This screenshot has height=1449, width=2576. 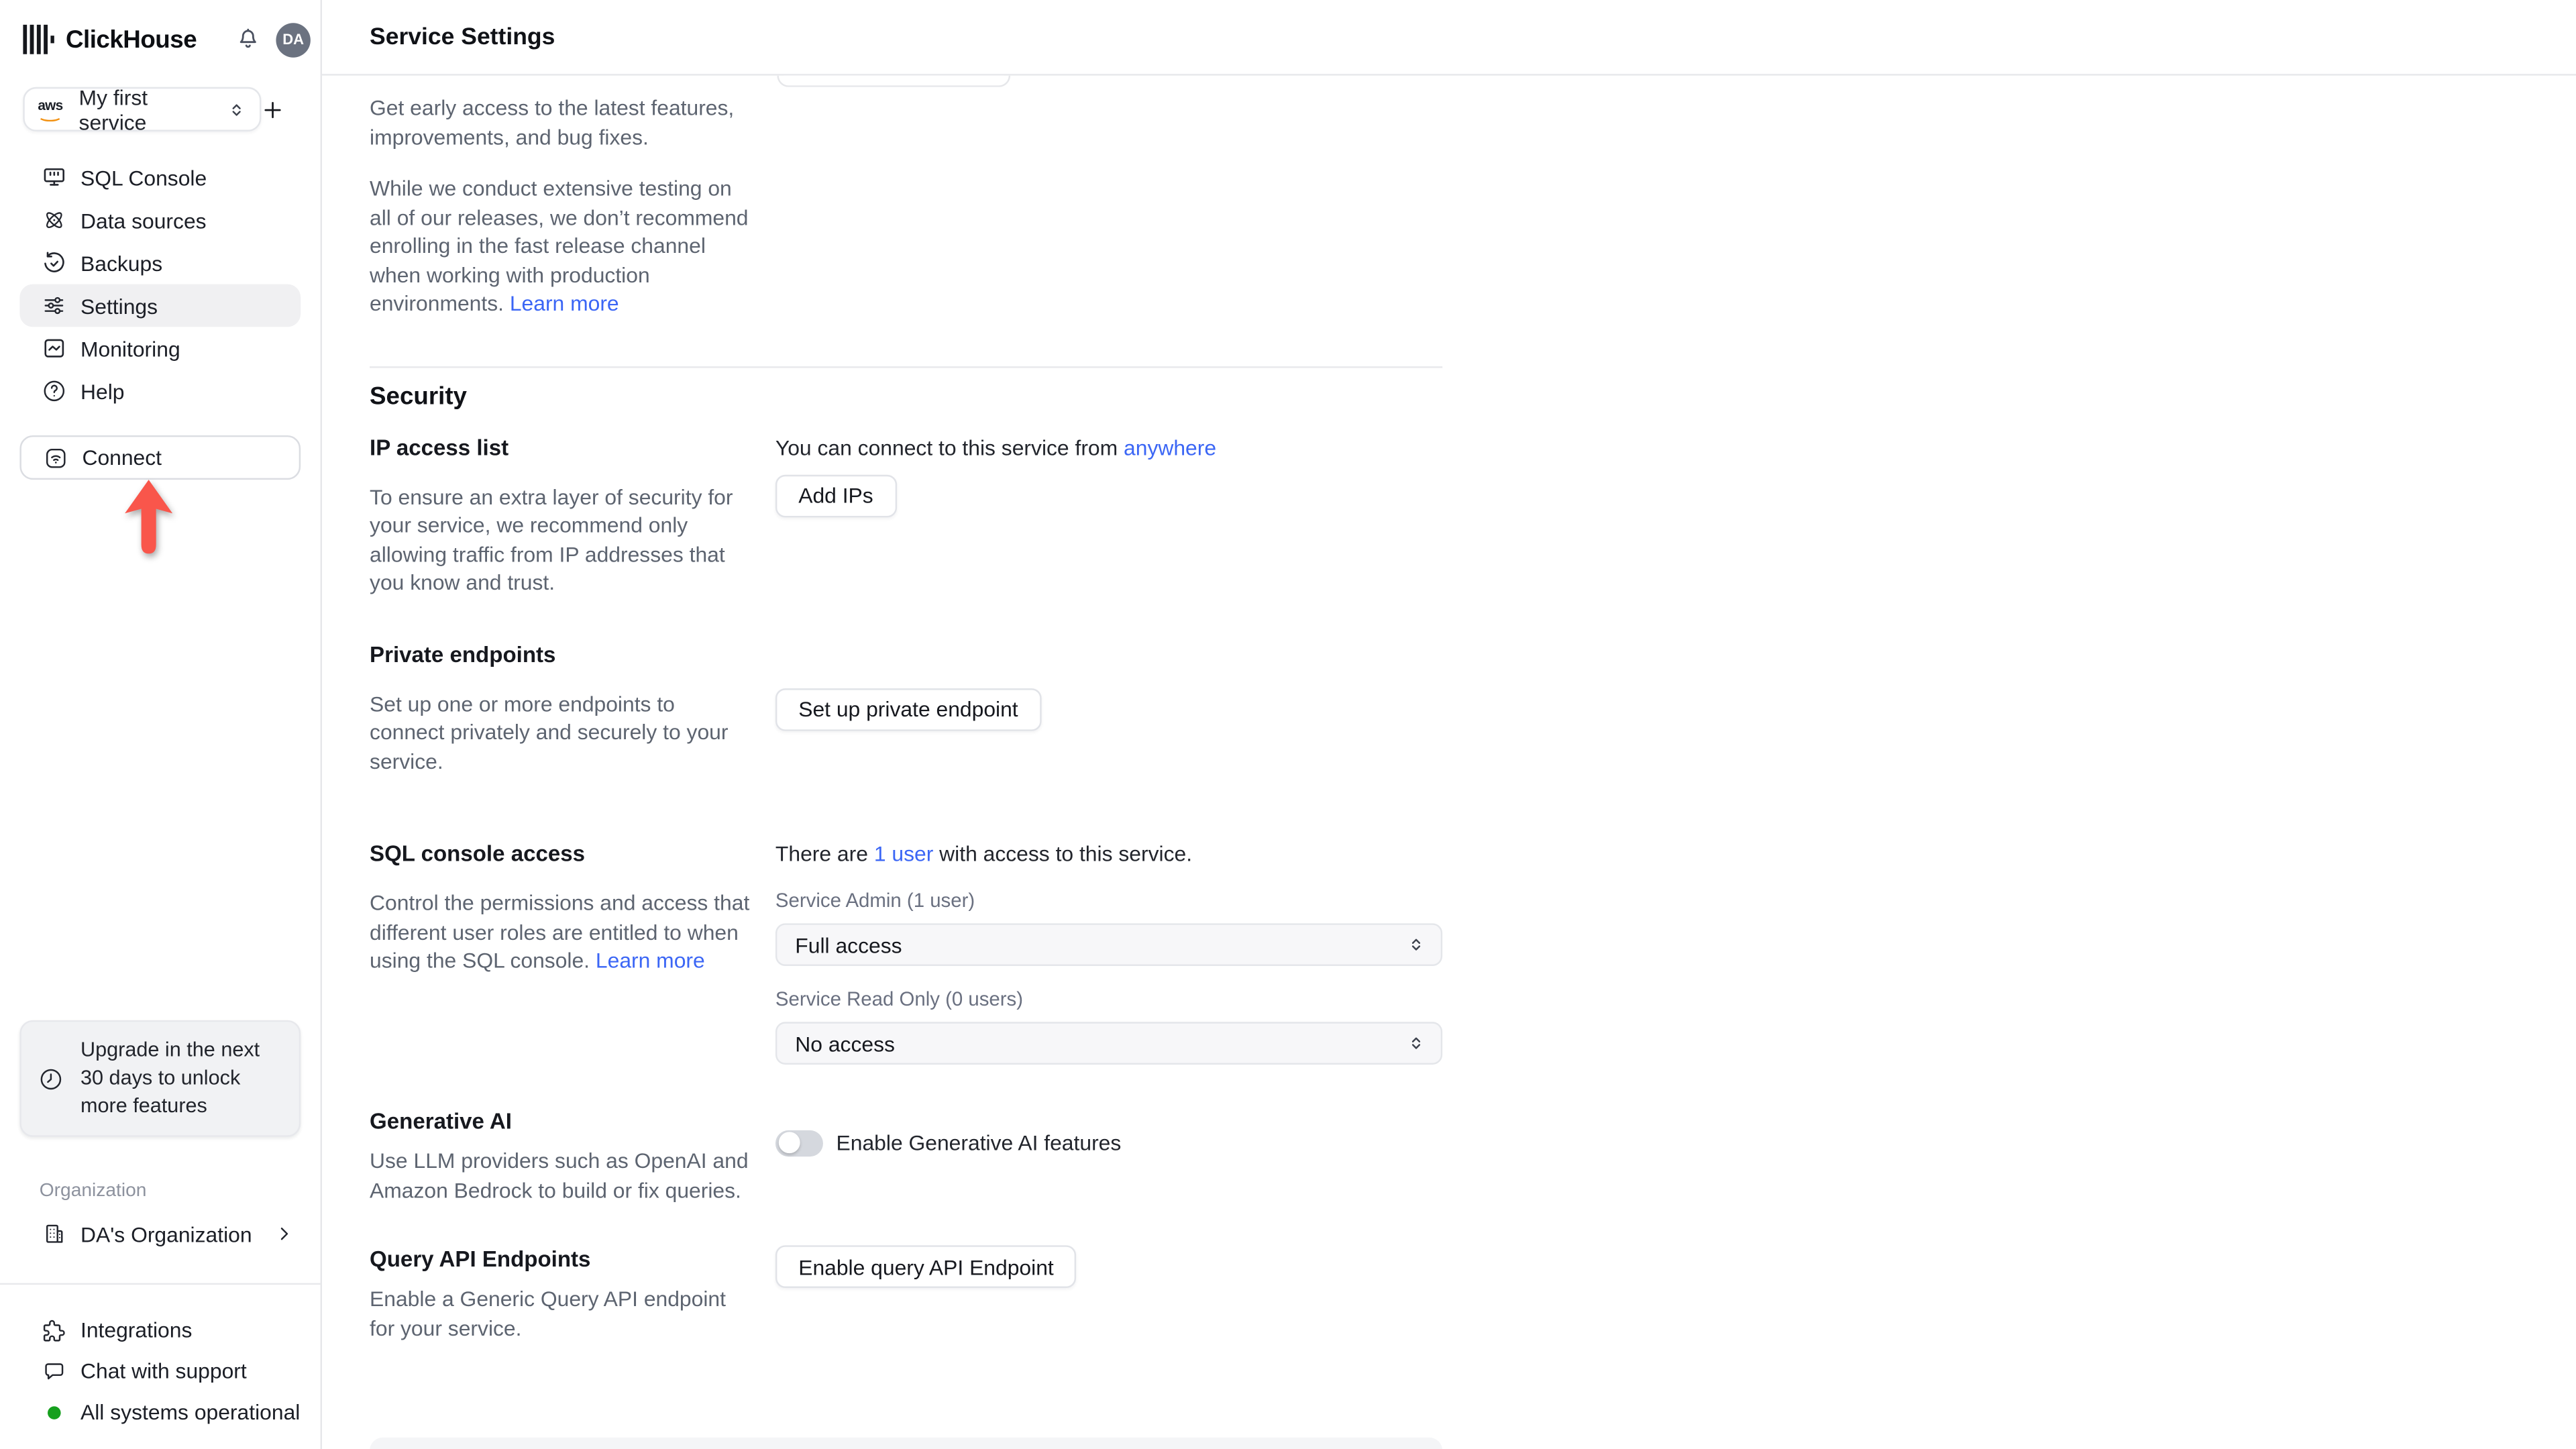 I want to click on settings-icon, so click(x=54, y=305).